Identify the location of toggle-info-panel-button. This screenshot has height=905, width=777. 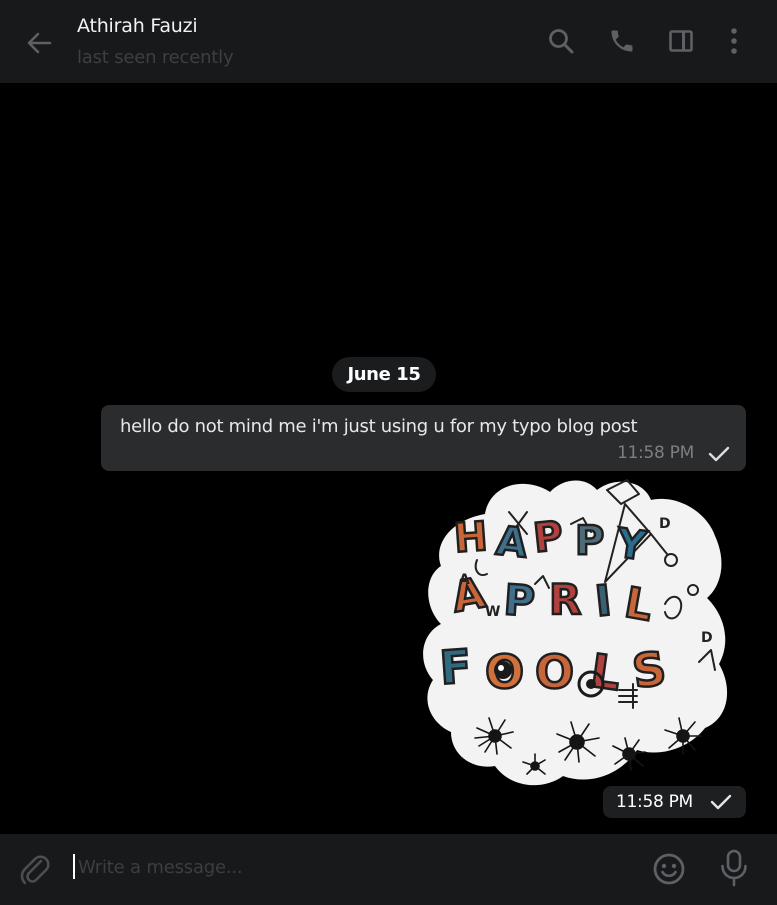
(681, 41).